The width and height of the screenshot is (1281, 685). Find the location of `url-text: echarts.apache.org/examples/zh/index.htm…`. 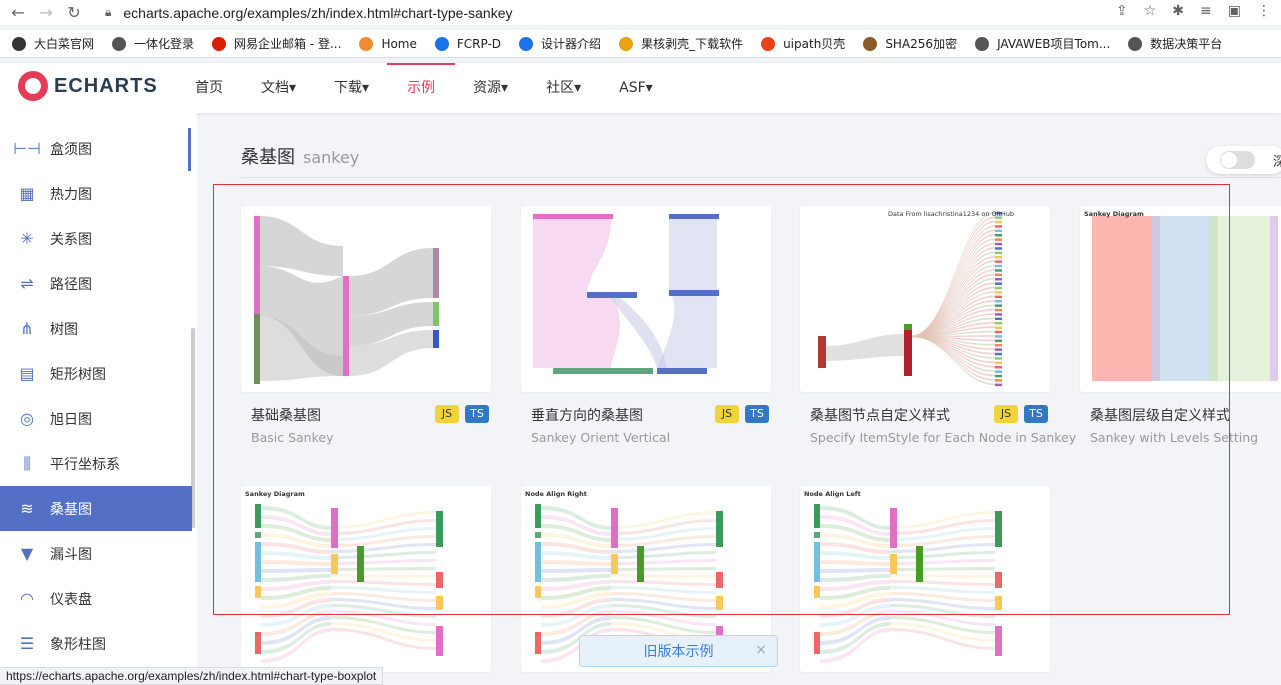

url-text: echarts.apache.org/examples/zh/index.htm… is located at coordinates (318, 12).